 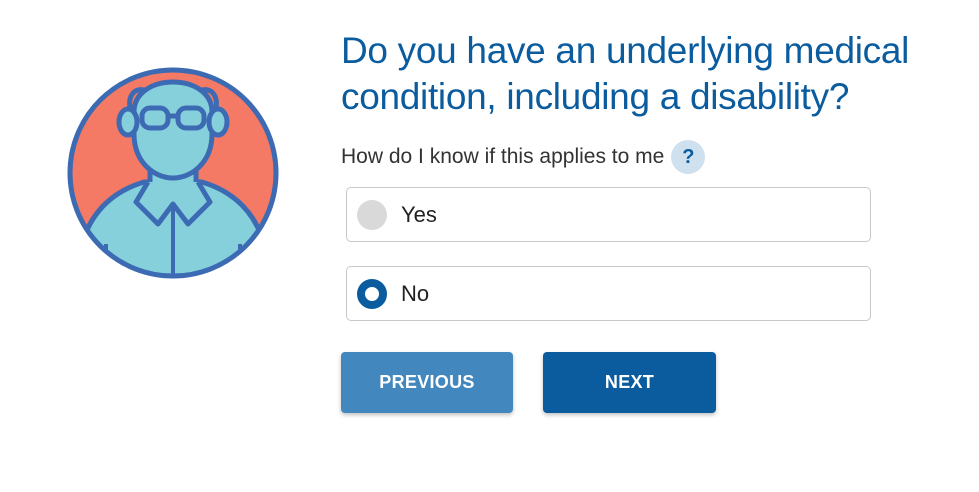 I want to click on radio-no, so click(x=372, y=293).